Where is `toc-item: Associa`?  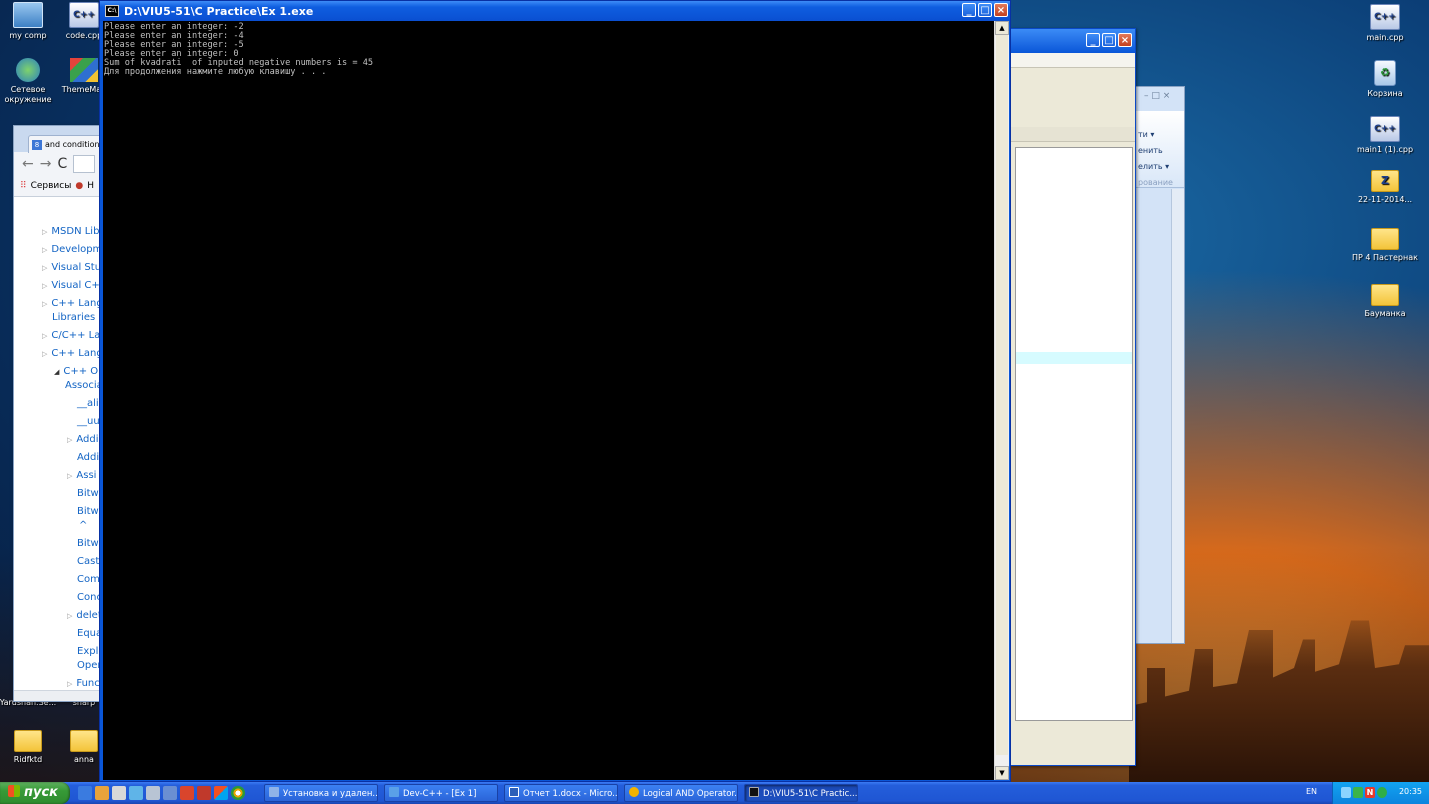 toc-item: Associa is located at coordinates (84, 386).